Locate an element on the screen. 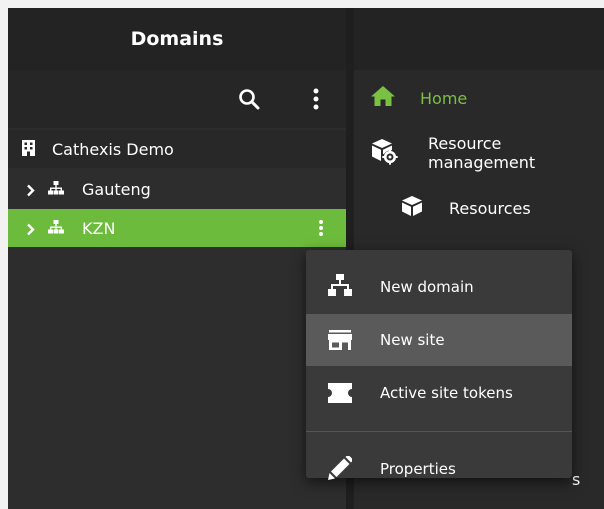 The image size is (604, 509). nav-item-label: Home is located at coordinates (444, 98).